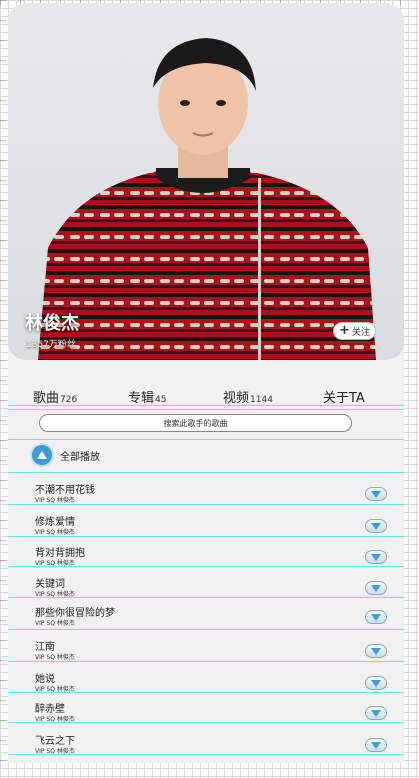 This screenshot has height=778, width=419. What do you see at coordinates (45, 679) in the screenshot?
I see `song-title: 她说` at bounding box center [45, 679].